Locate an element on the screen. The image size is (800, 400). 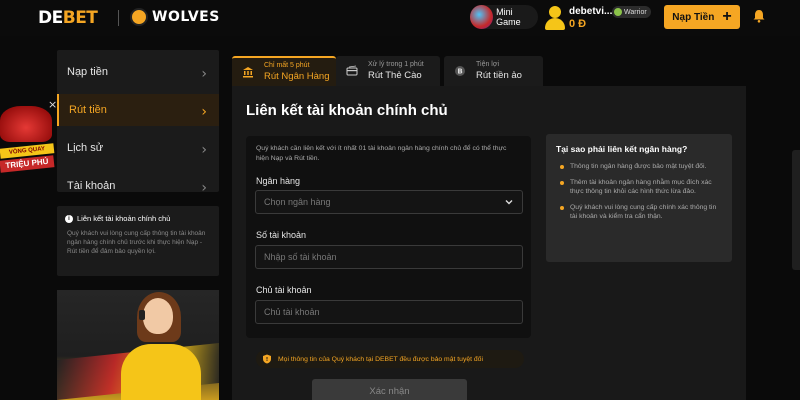
account-number-input: Nhập số tài khoản is located at coordinates (389, 257).